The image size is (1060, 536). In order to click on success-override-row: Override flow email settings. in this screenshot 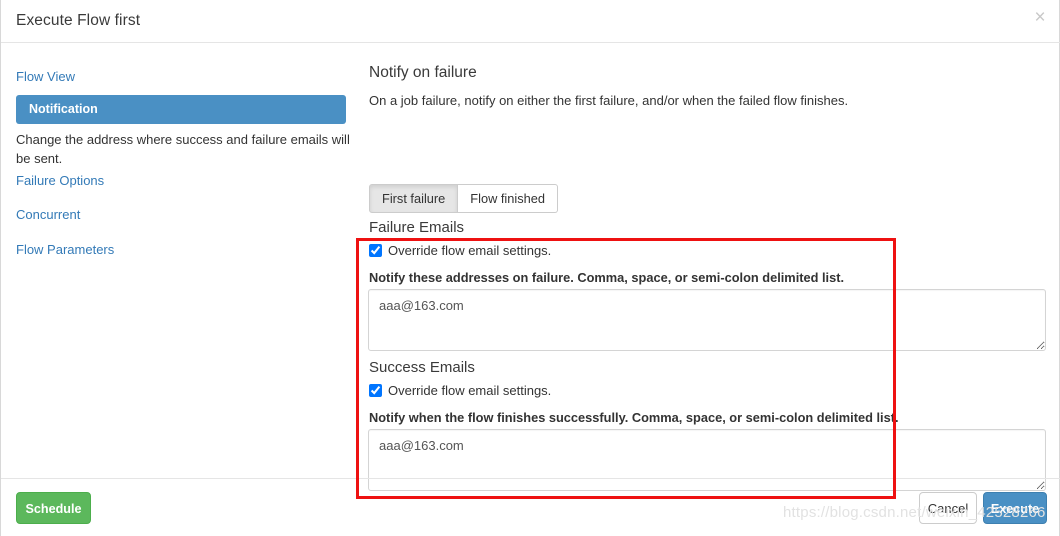, I will do `click(460, 390)`.